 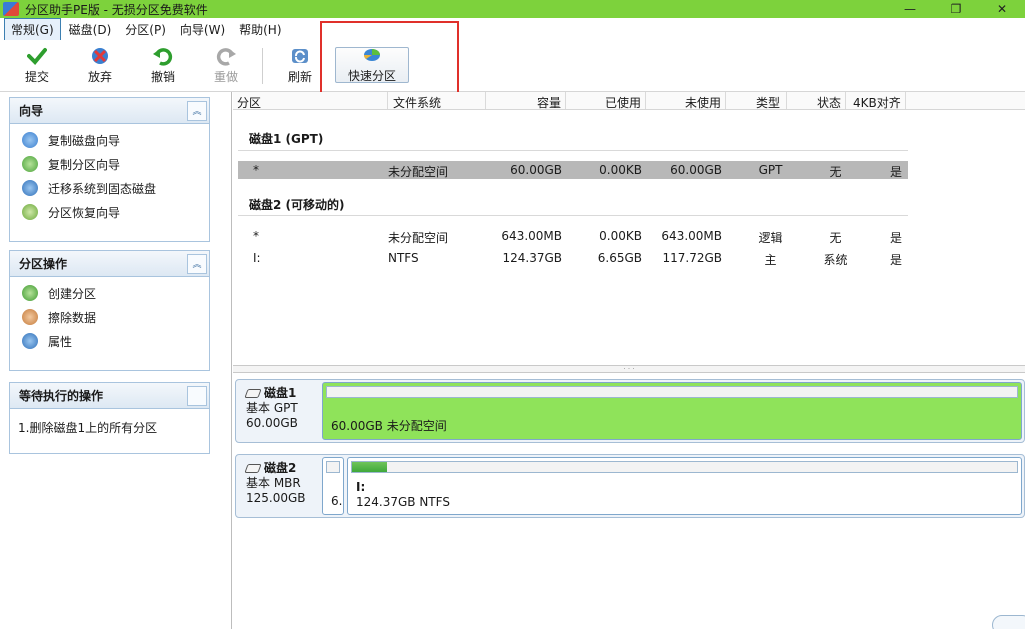 What do you see at coordinates (30, 317) in the screenshot?
I see `wipe-data-icon` at bounding box center [30, 317].